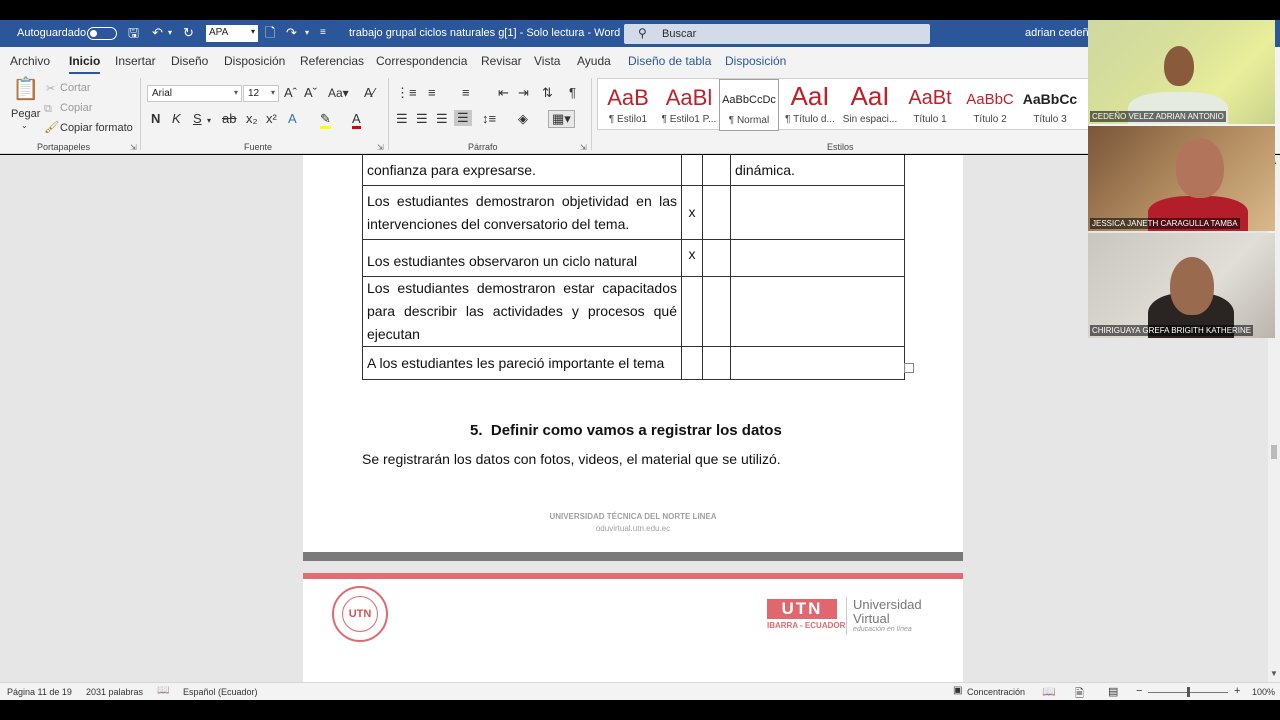  I want to click on search-box: ⚲ Buscar, so click(777, 34).